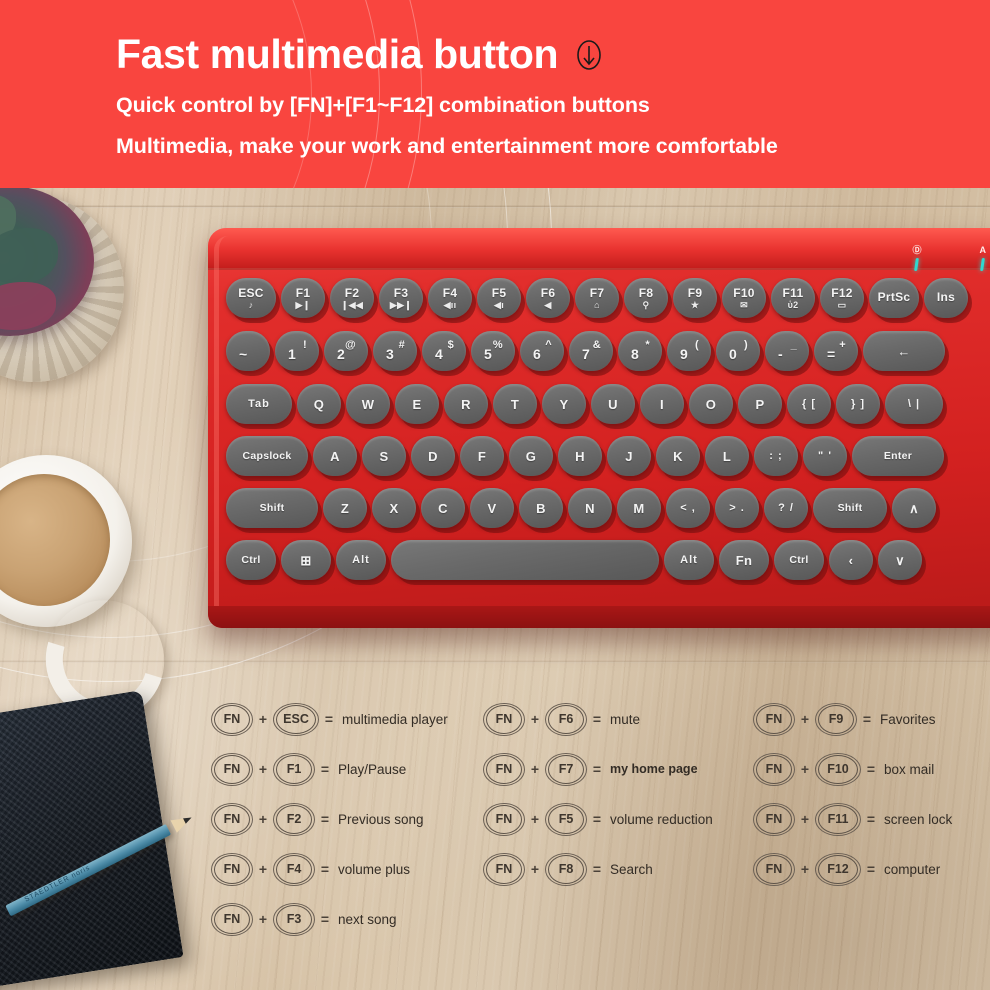 The width and height of the screenshot is (990, 990). I want to click on key-primary-label: K, so click(678, 456).